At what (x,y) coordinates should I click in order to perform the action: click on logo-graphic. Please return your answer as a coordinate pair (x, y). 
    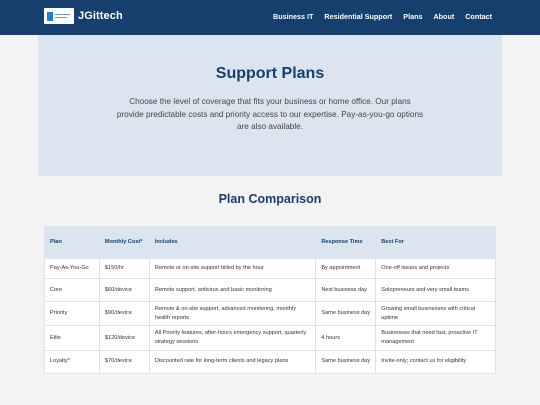
    Looking at the image, I should click on (59, 16).